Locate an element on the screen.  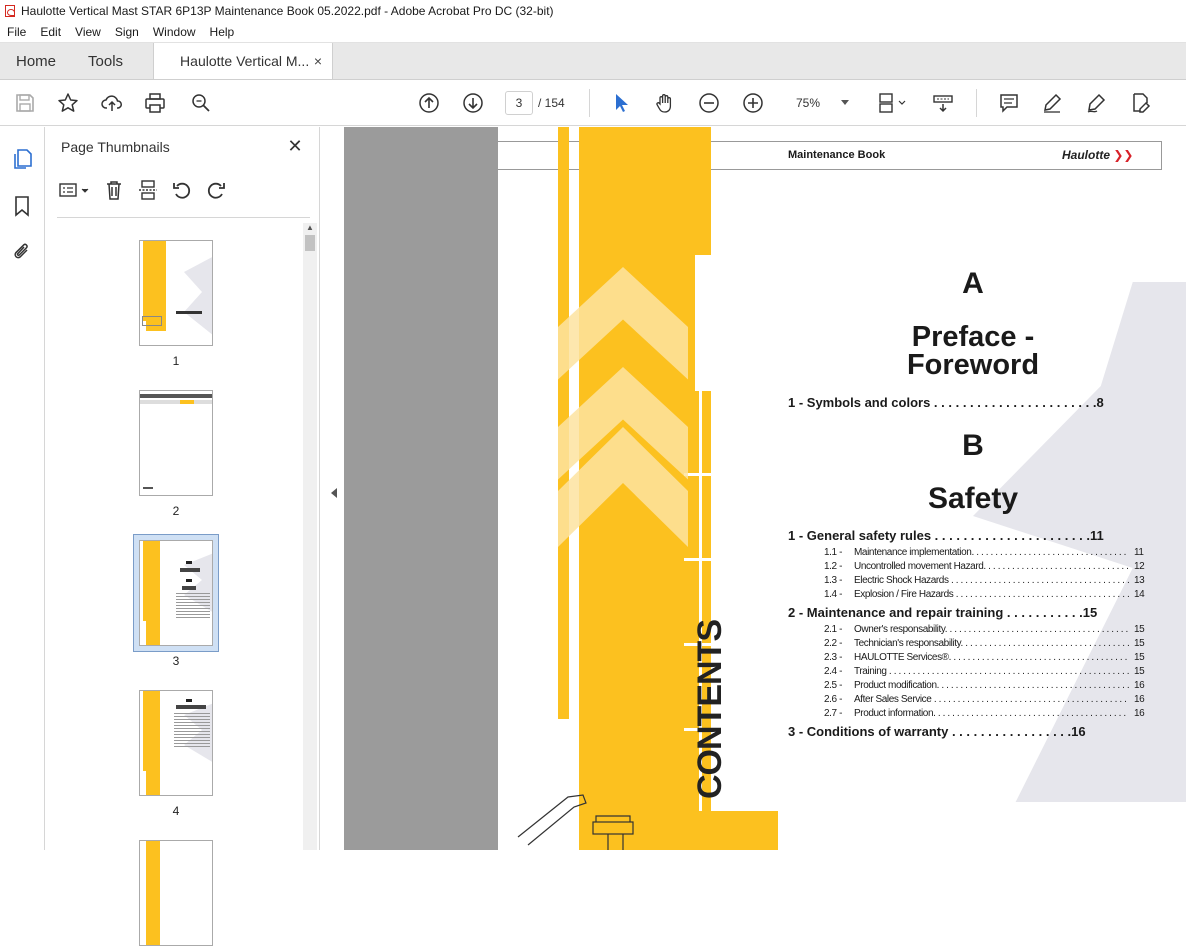
tab-home: Home is located at coordinates (36, 61).